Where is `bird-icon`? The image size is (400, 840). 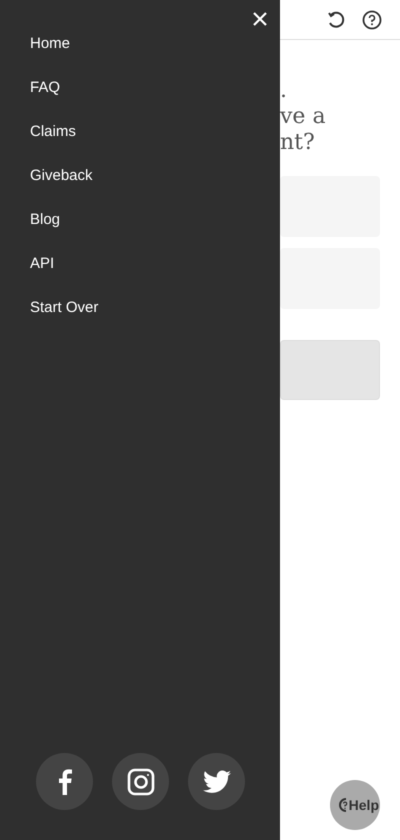
bird-icon is located at coordinates (216, 782).